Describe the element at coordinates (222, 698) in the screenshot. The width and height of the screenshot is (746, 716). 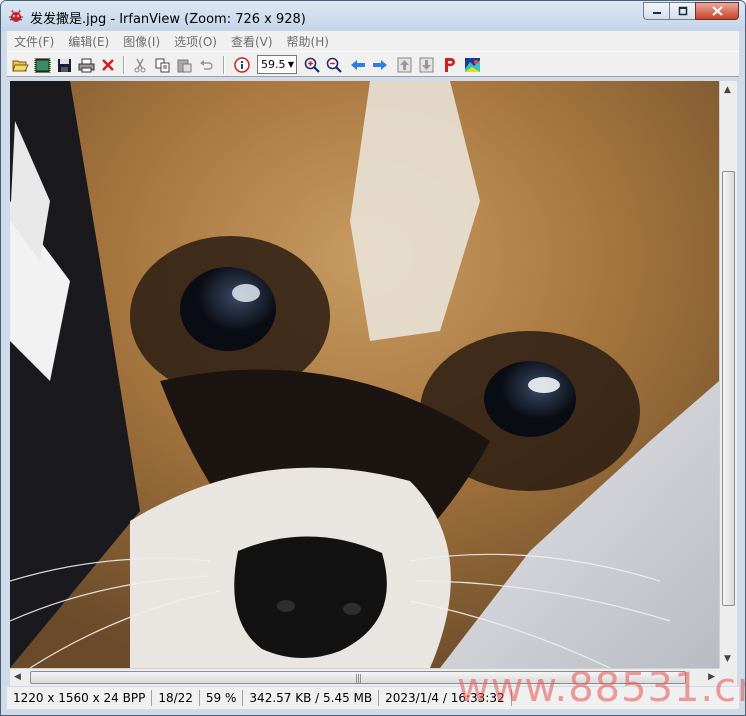
I see `status-zoom: 59 %` at that location.